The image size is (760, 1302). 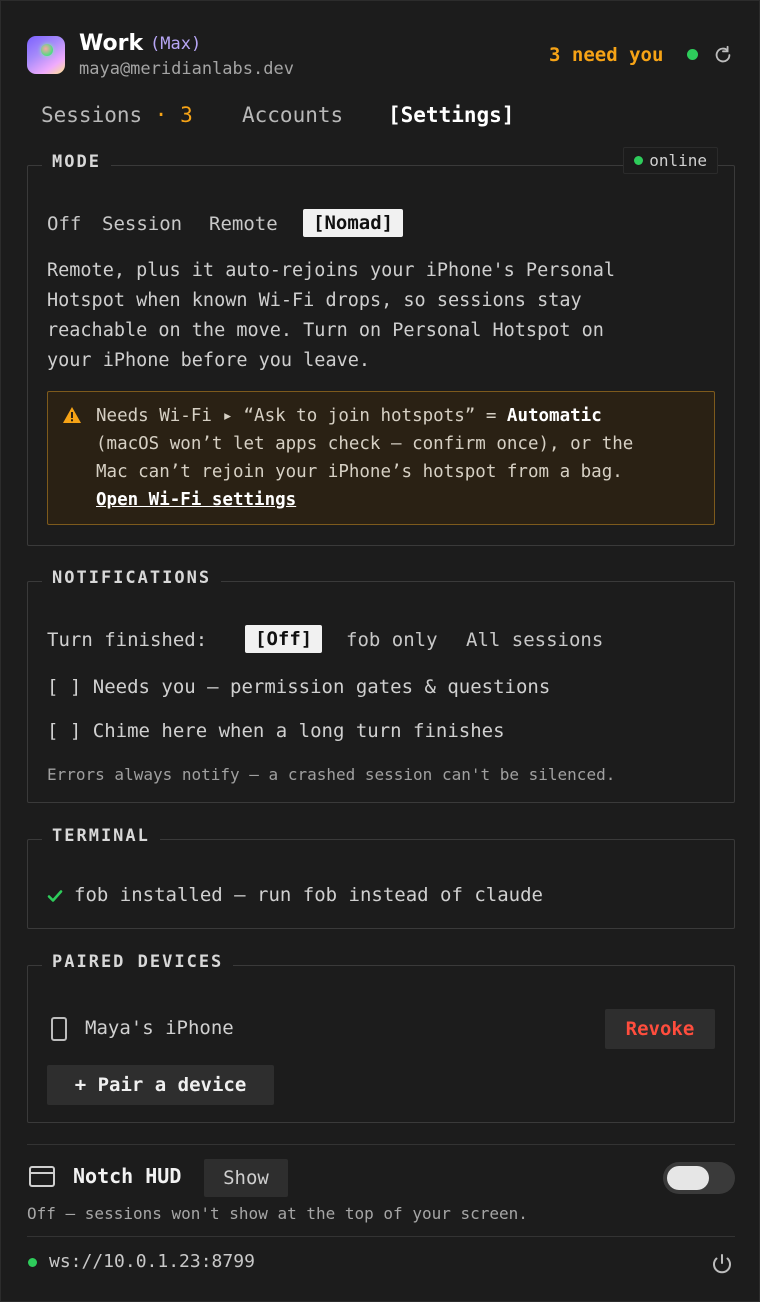 I want to click on mode-option-remote: Remote, so click(x=243, y=224).